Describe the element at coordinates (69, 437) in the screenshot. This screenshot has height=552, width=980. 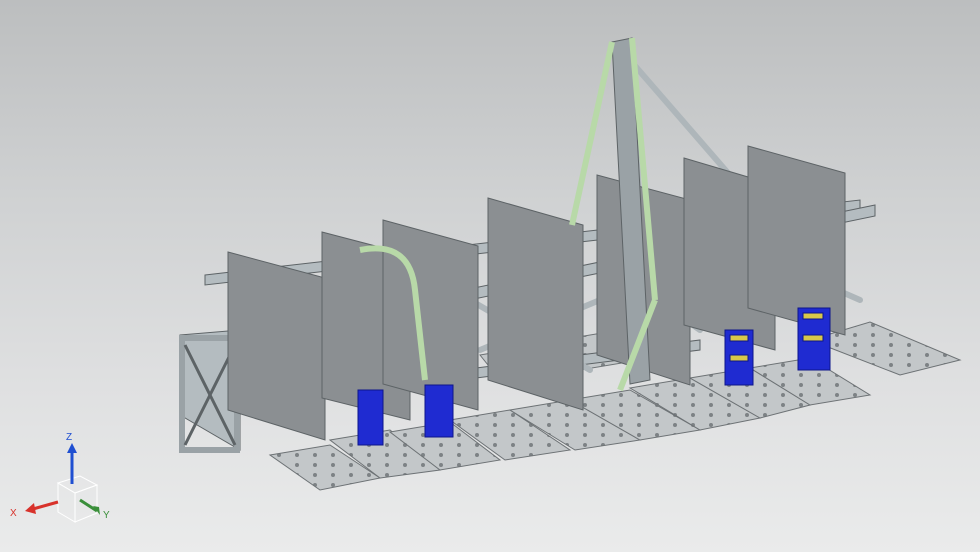
I see `z-axis-label: Z` at that location.